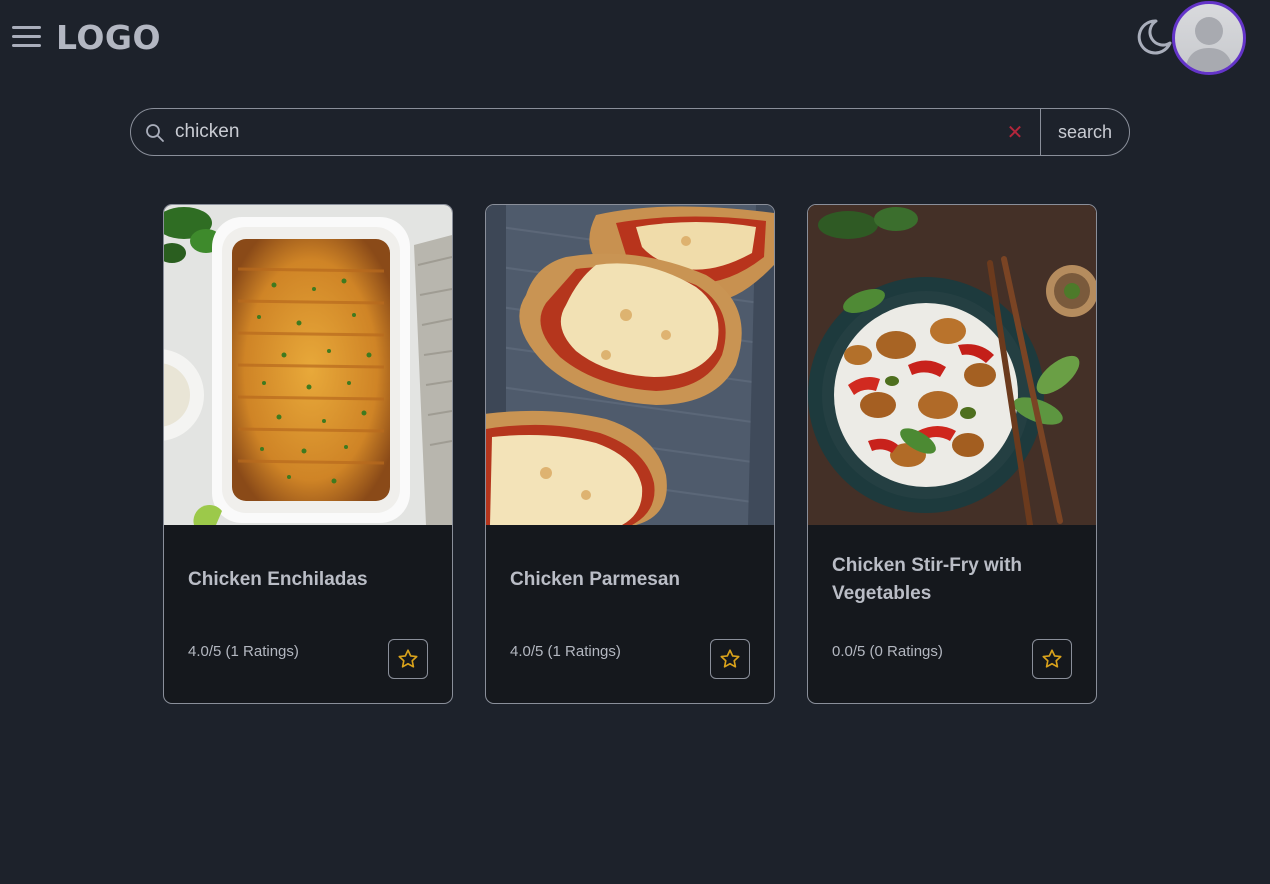  I want to click on card-rating: 0.0/5 (0 Ratings), so click(887, 651).